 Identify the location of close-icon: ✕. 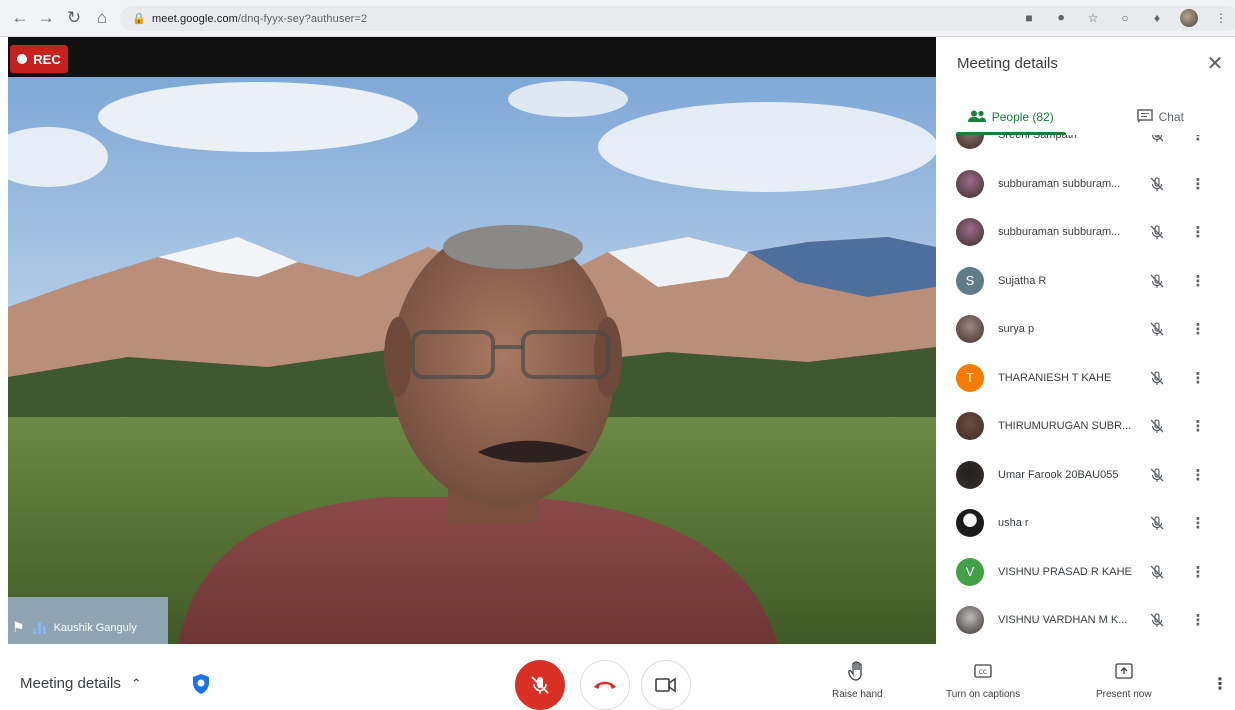
(1215, 63).